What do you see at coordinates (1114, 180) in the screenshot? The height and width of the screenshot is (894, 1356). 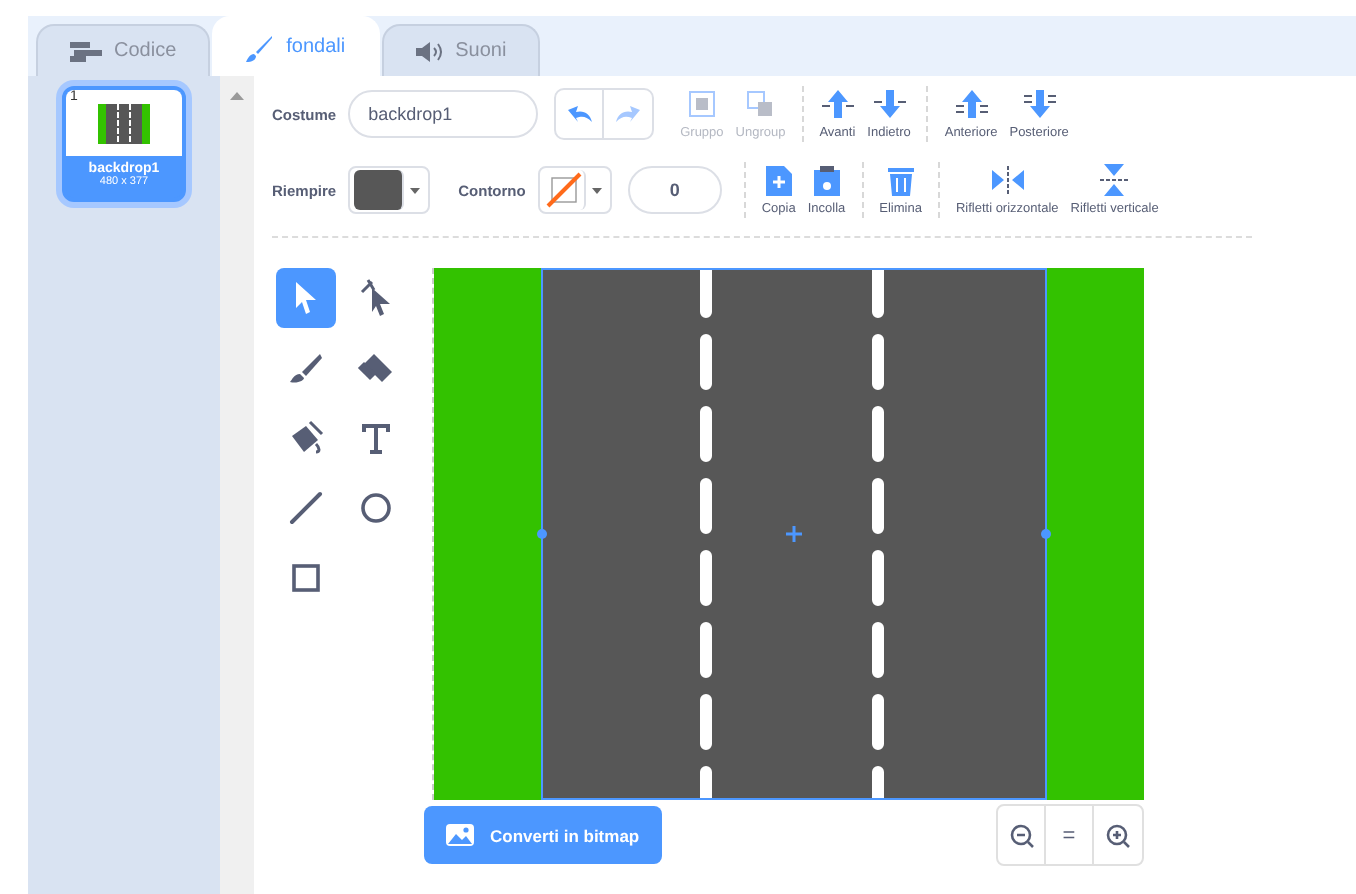 I see `flip-vertical-icon` at bounding box center [1114, 180].